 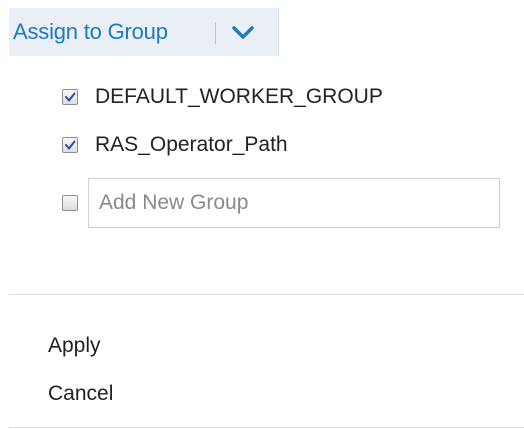 I want to click on split-button-divider, so click(x=215, y=33).